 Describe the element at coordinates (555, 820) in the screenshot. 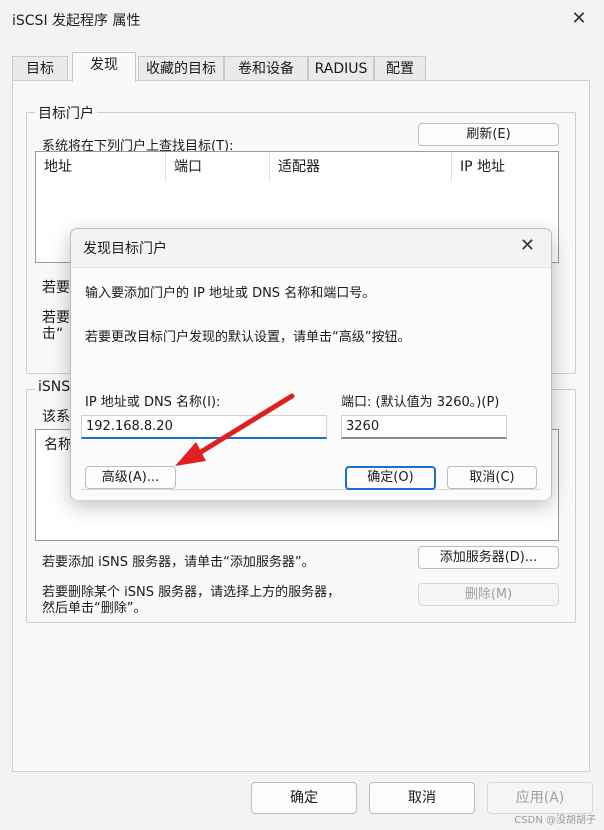

I see `watermark: CSDN @没胡胡子` at that location.